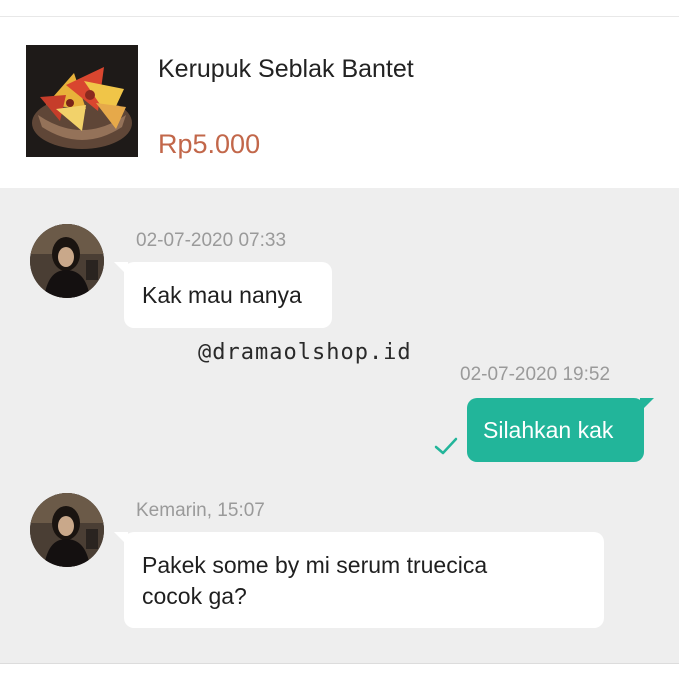 This screenshot has height=680, width=679. Describe the element at coordinates (339, 671) in the screenshot. I see `bottom-divider` at that location.